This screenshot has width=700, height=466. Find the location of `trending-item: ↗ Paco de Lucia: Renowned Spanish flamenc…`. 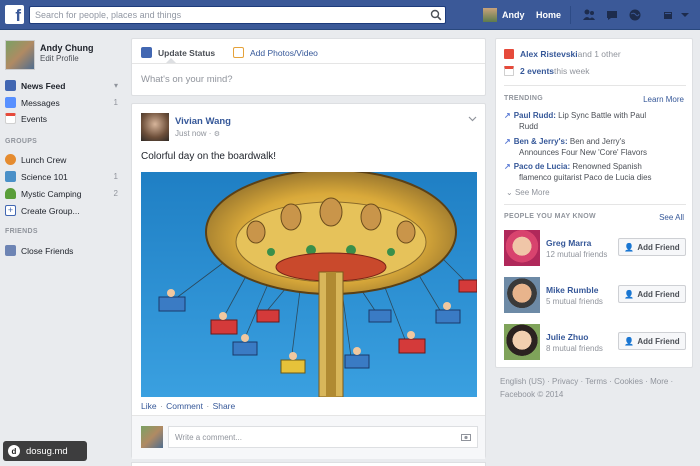

trending-item: ↗ Paco de Lucia: Renowned Spanish flamenc… is located at coordinates (597, 172).